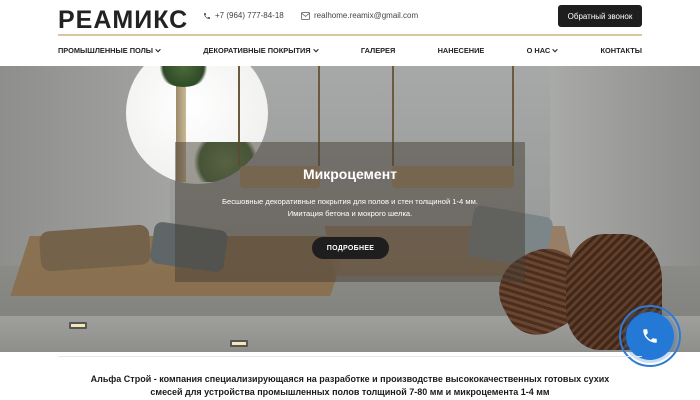  I want to click on email-address: realhome.reamix@gmail.com, so click(366, 15).